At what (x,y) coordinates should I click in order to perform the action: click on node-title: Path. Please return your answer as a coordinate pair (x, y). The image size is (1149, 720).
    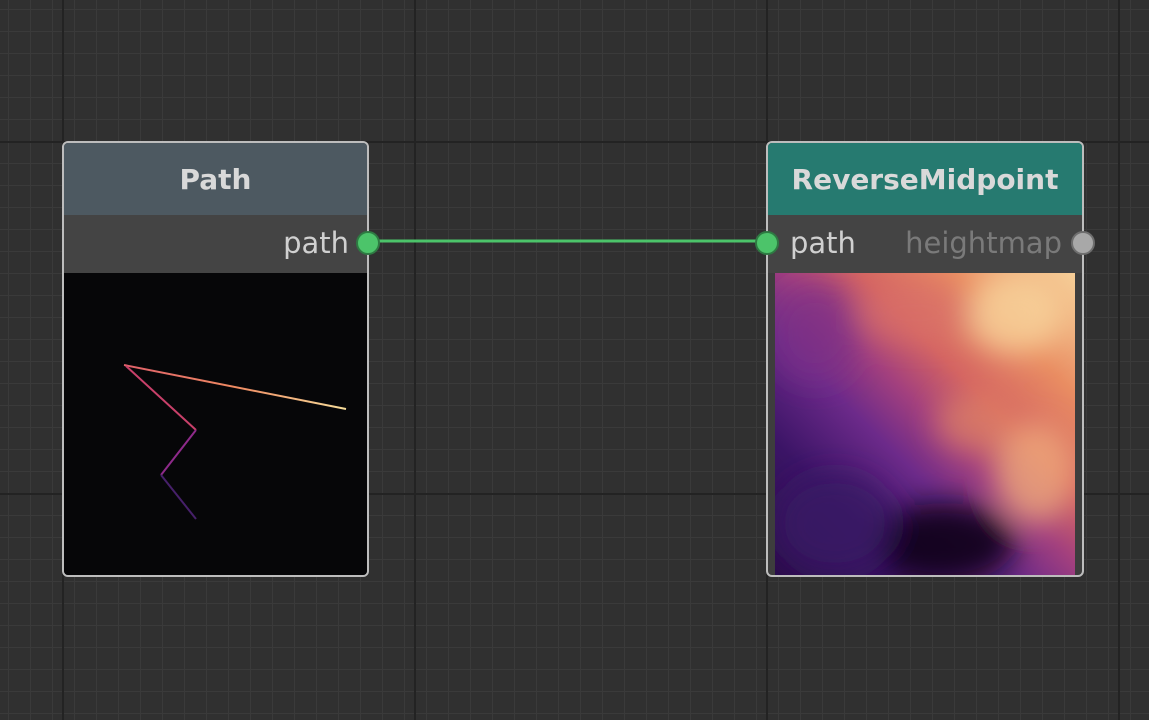
    Looking at the image, I should click on (215, 179).